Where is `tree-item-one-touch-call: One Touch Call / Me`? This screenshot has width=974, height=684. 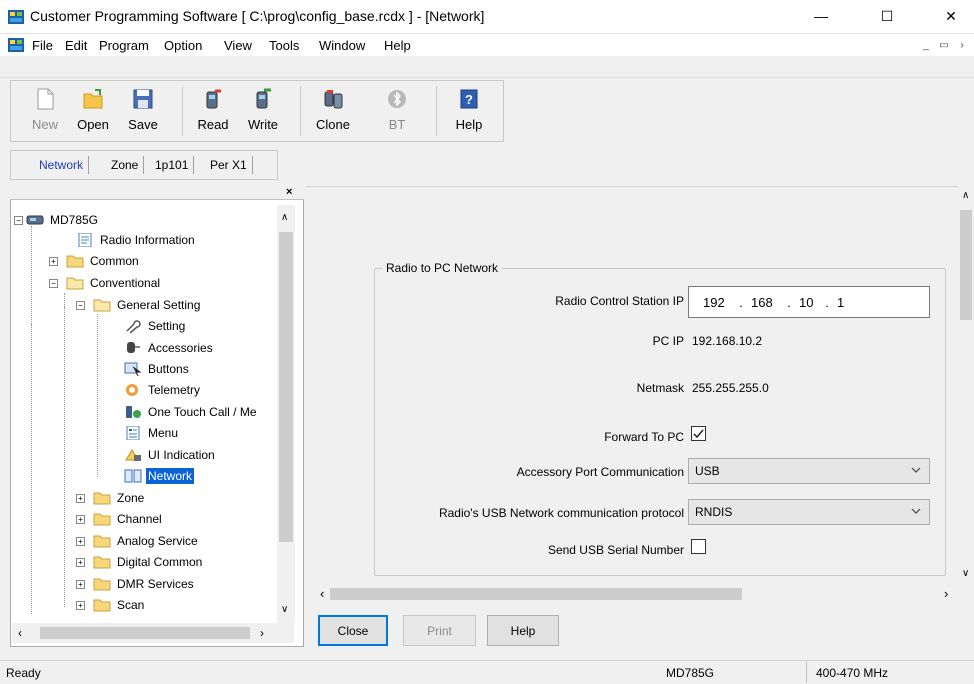 tree-item-one-touch-call: One Touch Call / Me is located at coordinates (191, 412).